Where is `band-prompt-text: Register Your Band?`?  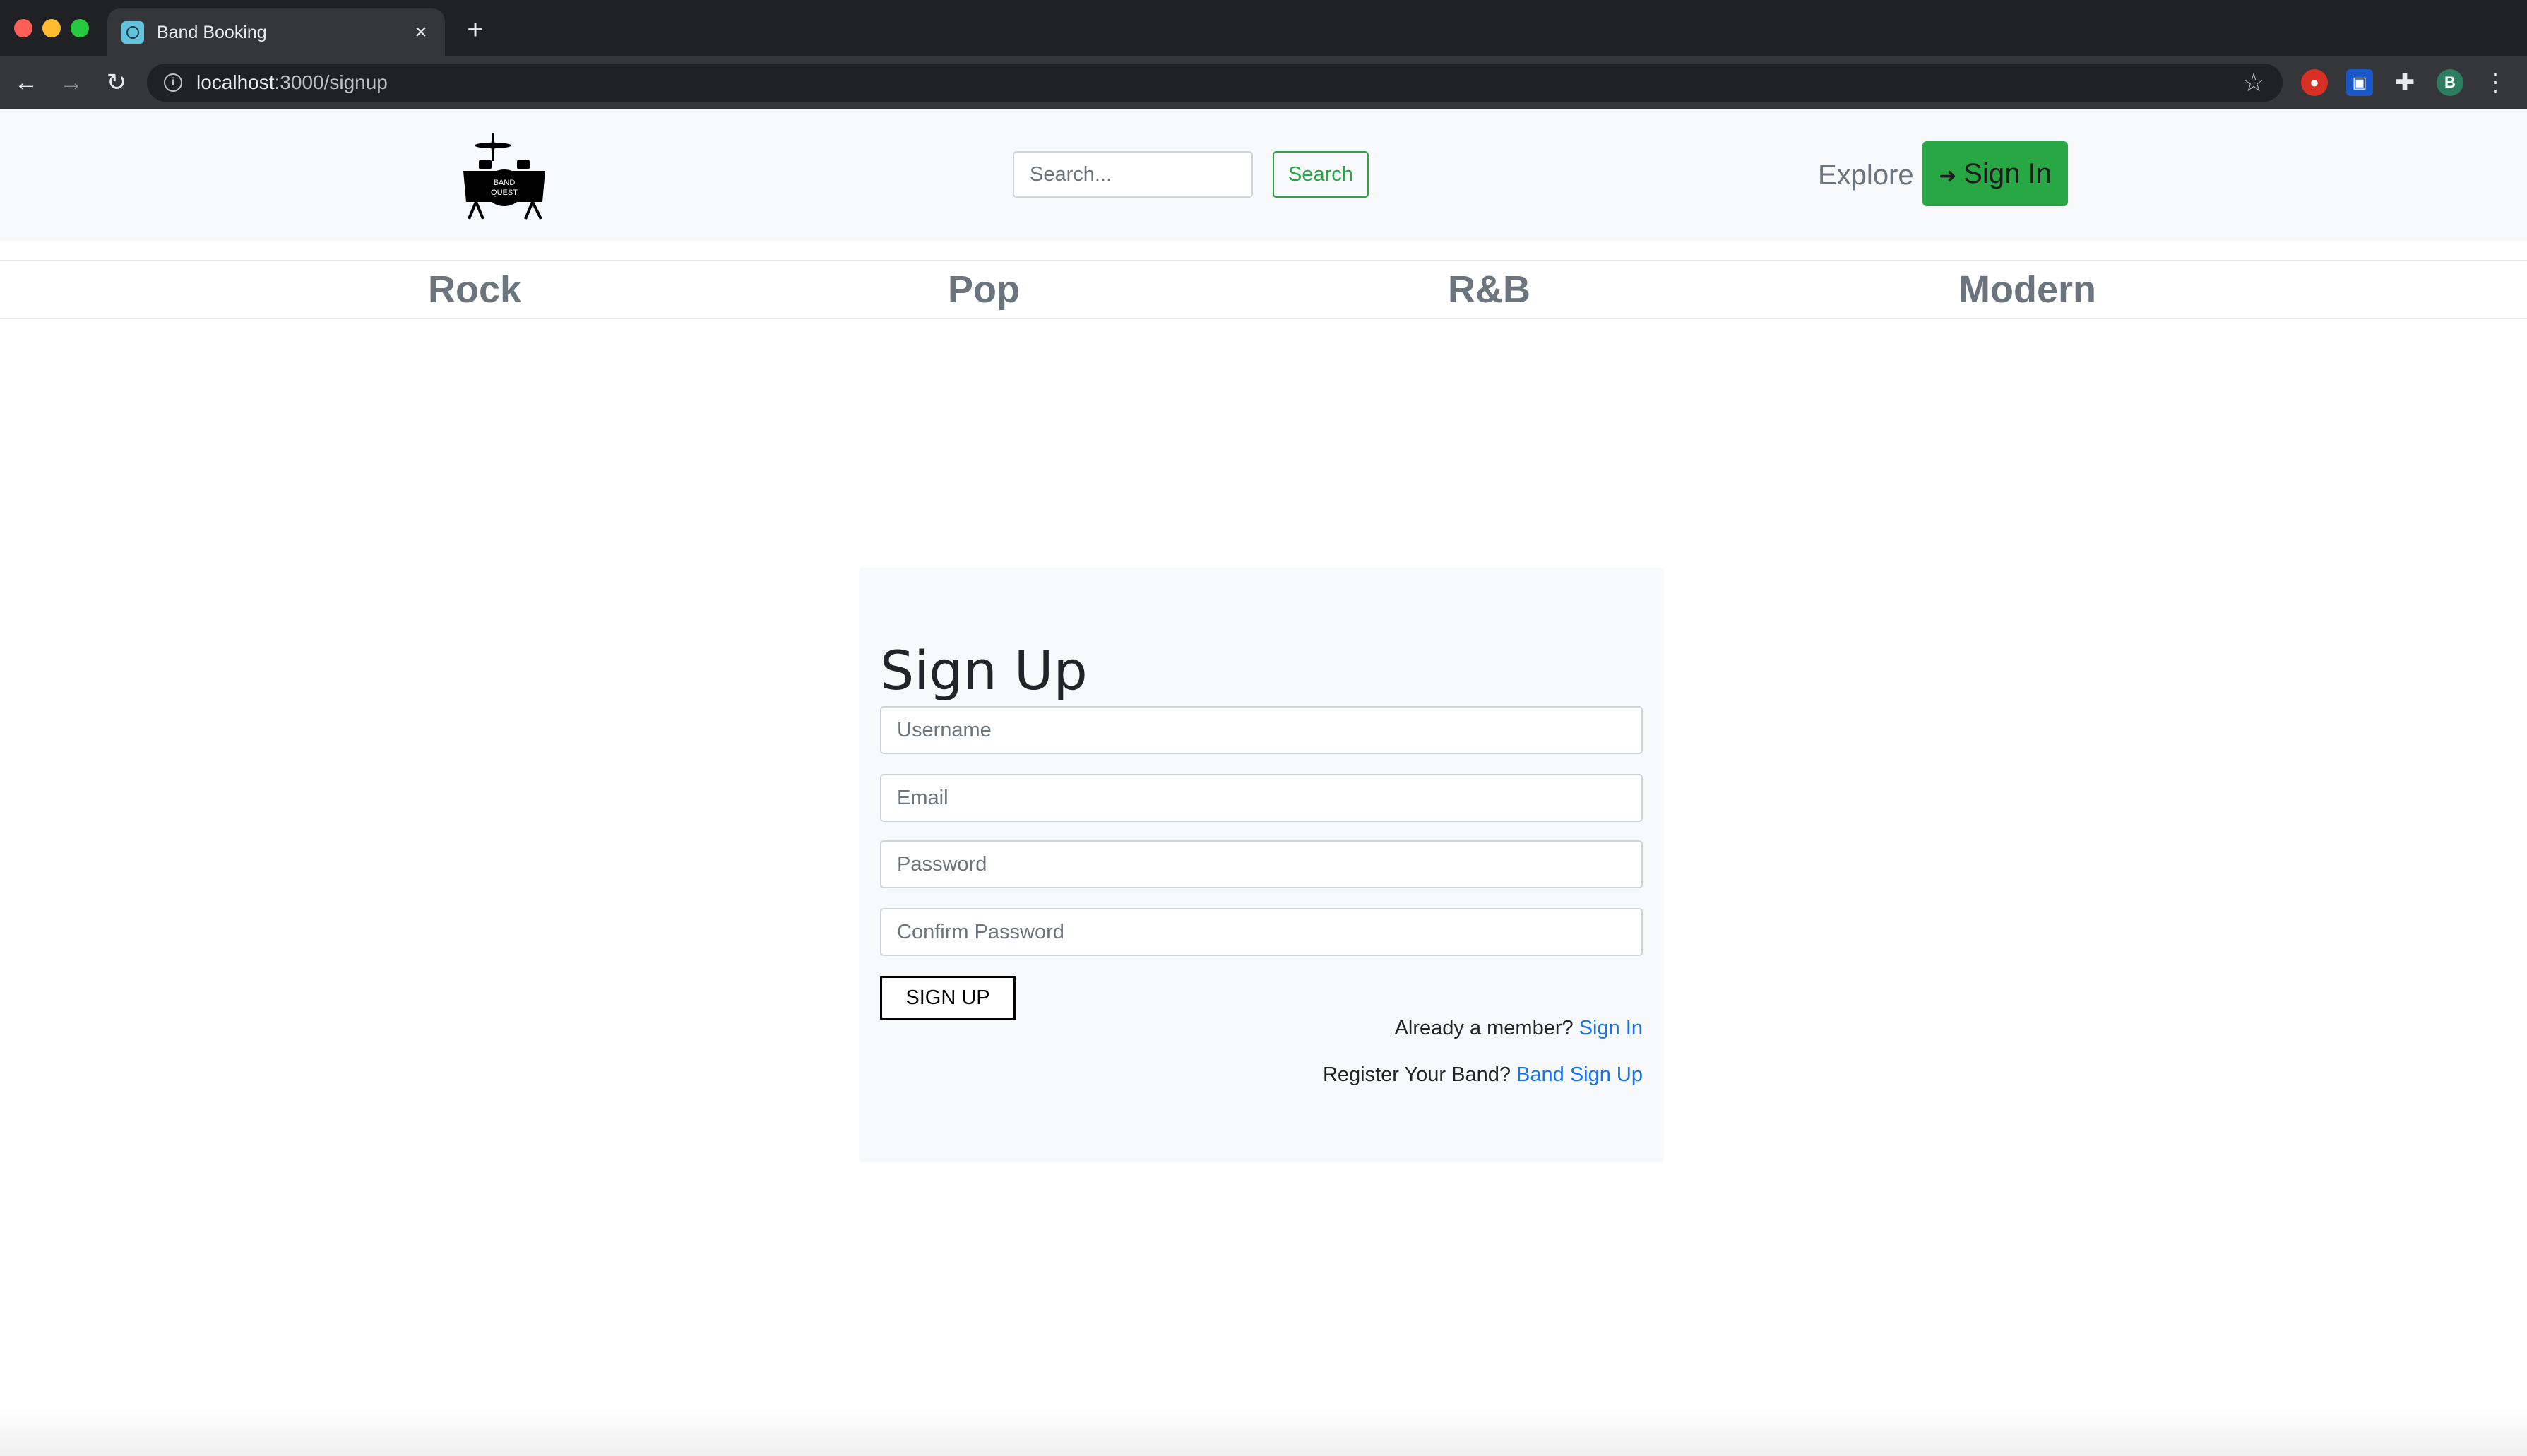 band-prompt-text: Register Your Band? is located at coordinates (1419, 1074).